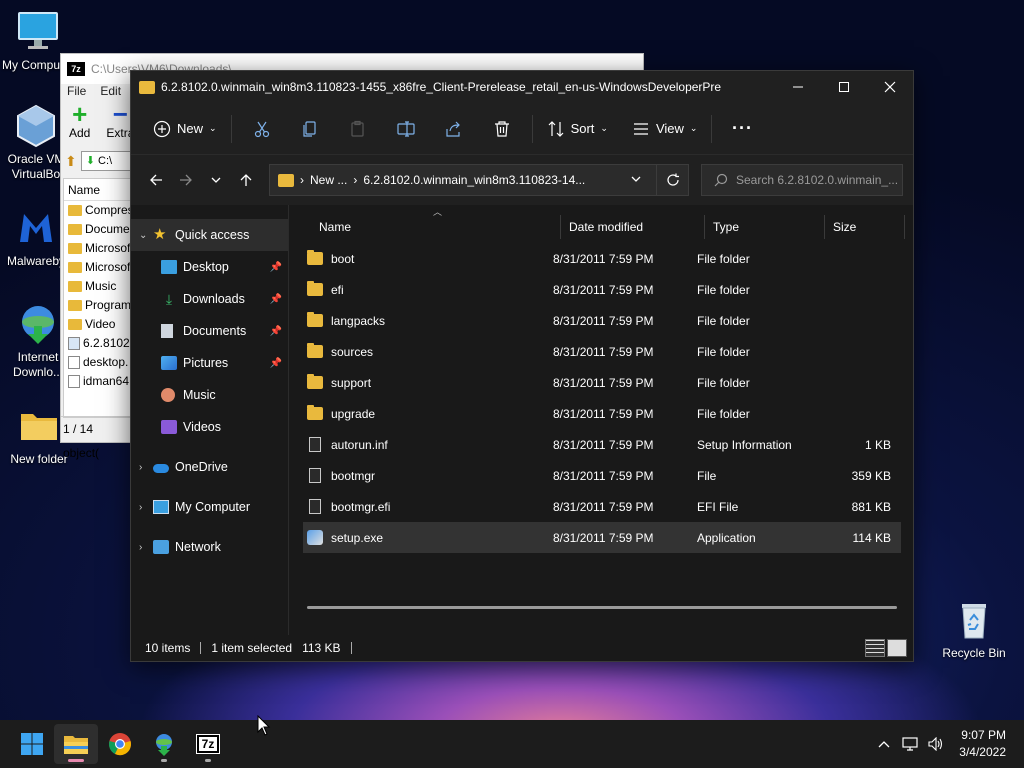 This screenshot has height=768, width=1024. What do you see at coordinates (602, 320) in the screenshot?
I see `file-row: langpacks 8/31/2011 7:59 PM File folder` at bounding box center [602, 320].